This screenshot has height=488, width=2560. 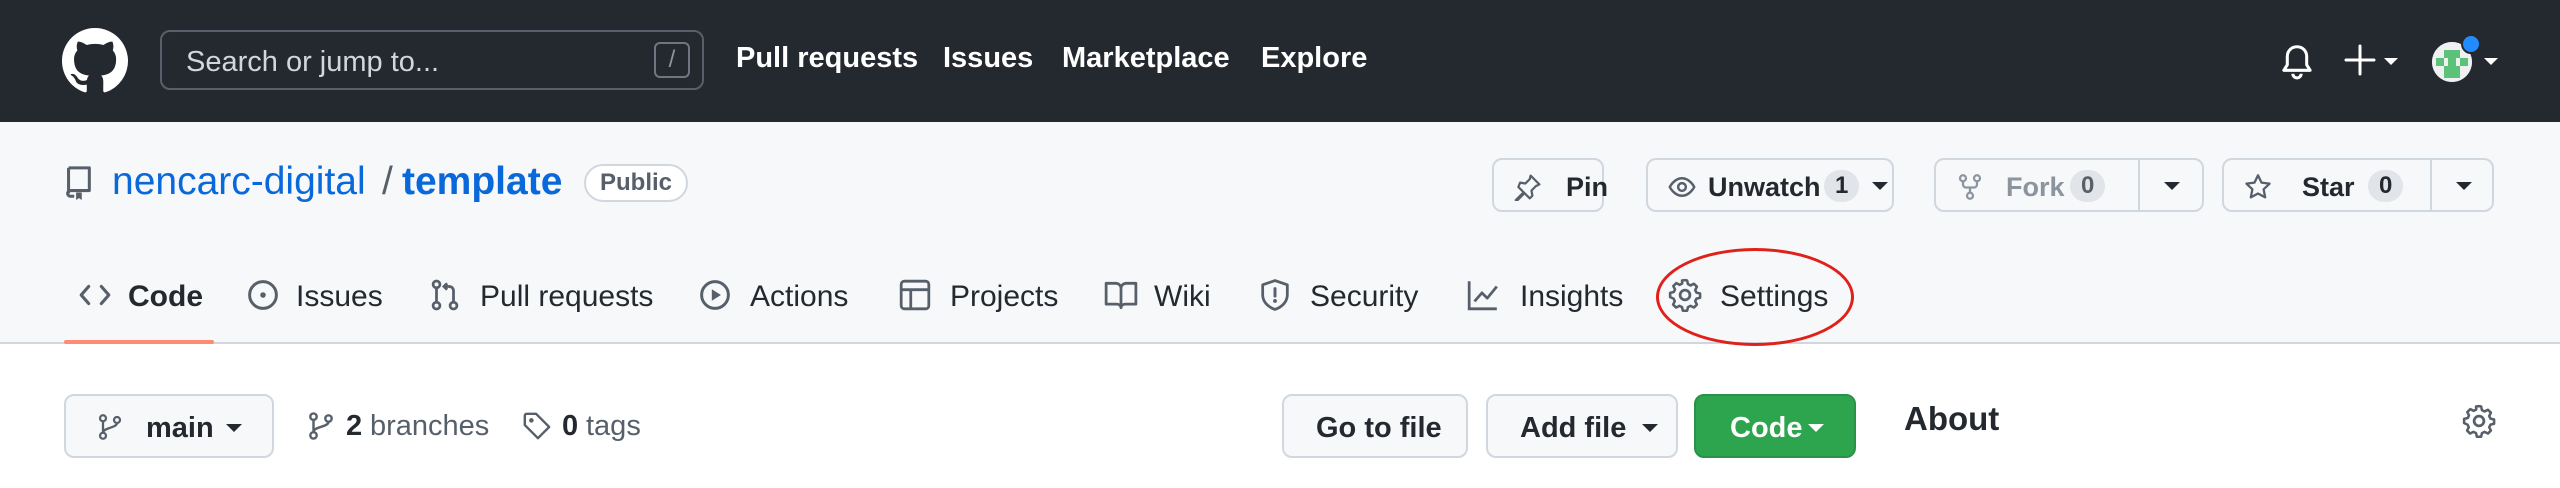 I want to click on branch-select-button: main, so click(x=169, y=426).